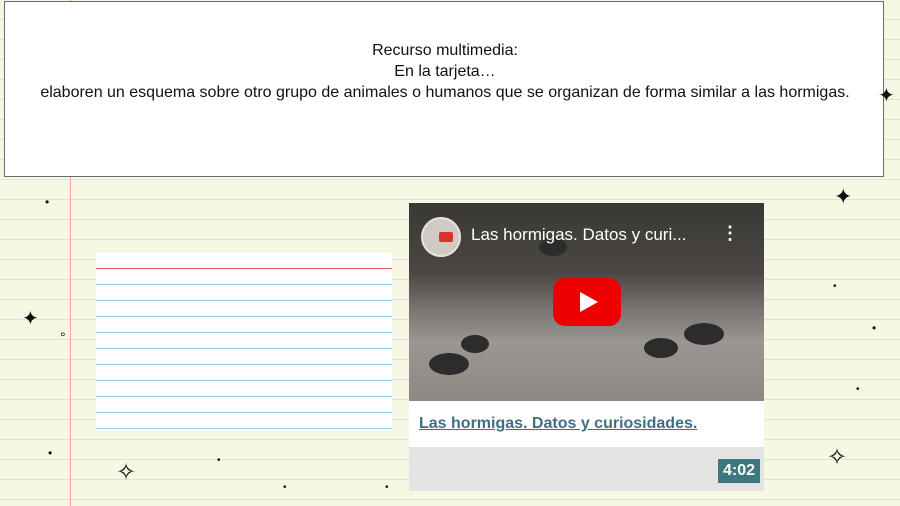 The height and width of the screenshot is (506, 900). I want to click on channel-avatar-icon, so click(441, 237).